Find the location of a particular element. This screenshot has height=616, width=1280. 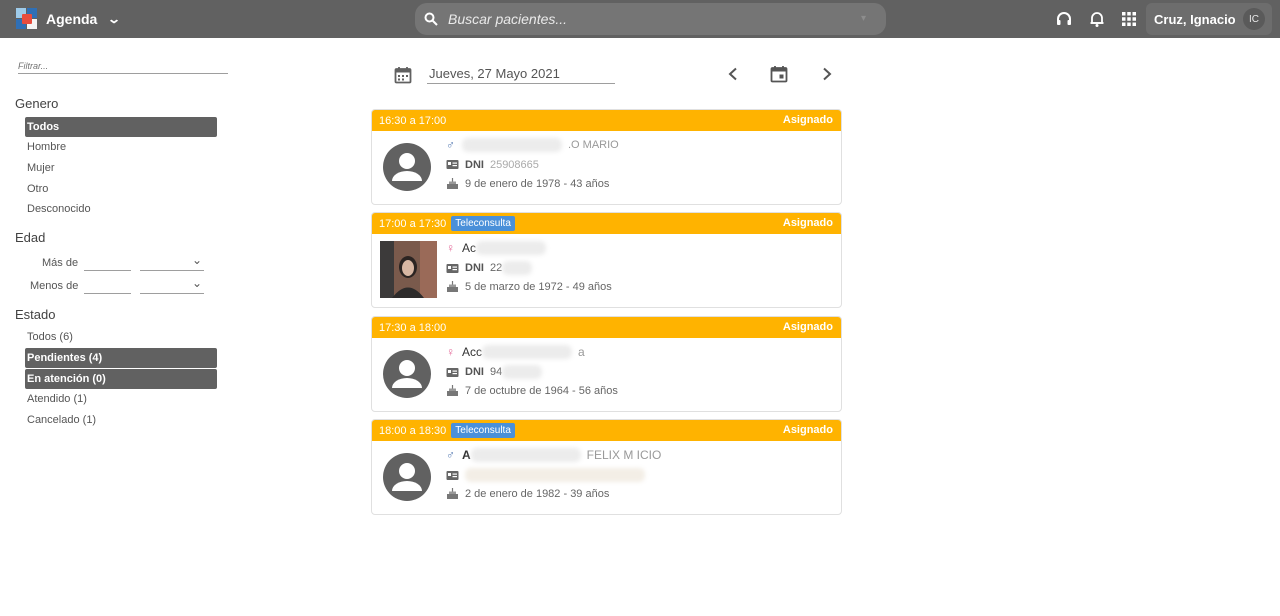

appointment-time: 17:30 a 18:00 is located at coordinates (413, 327).